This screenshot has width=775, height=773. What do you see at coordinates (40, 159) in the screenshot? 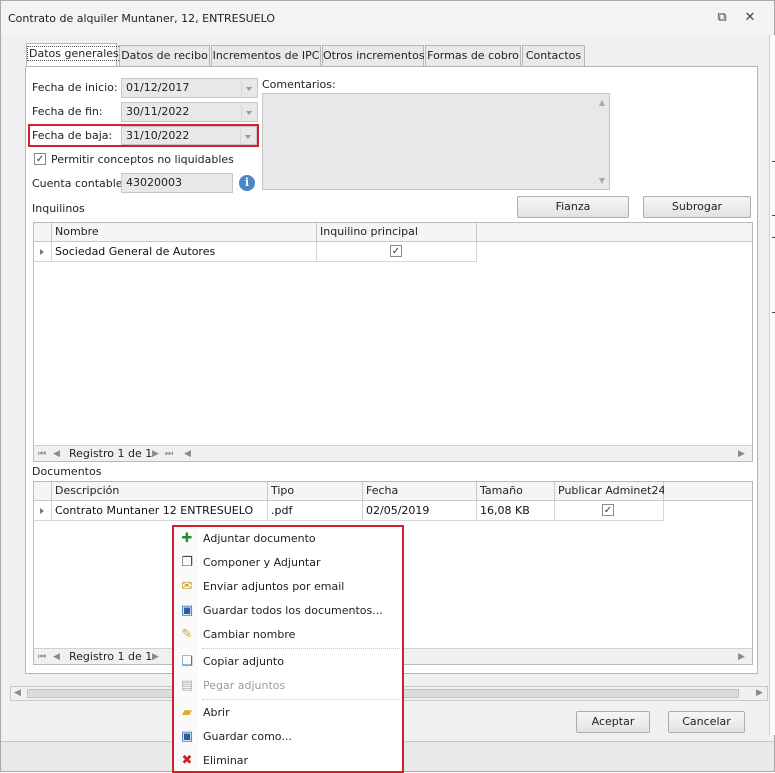
I see `permitir-conceptos-checkbox: ✓` at bounding box center [40, 159].